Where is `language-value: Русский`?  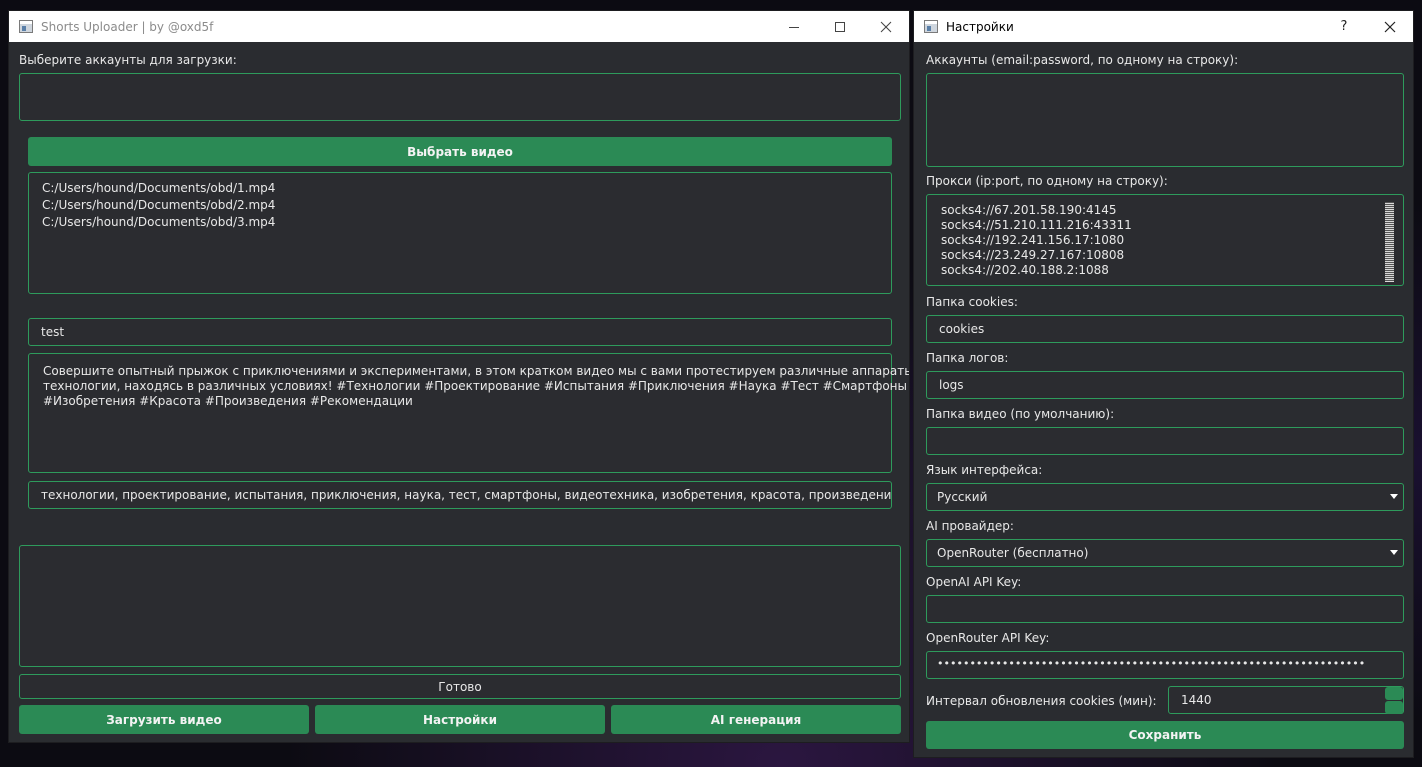 language-value: Русский is located at coordinates (962, 497).